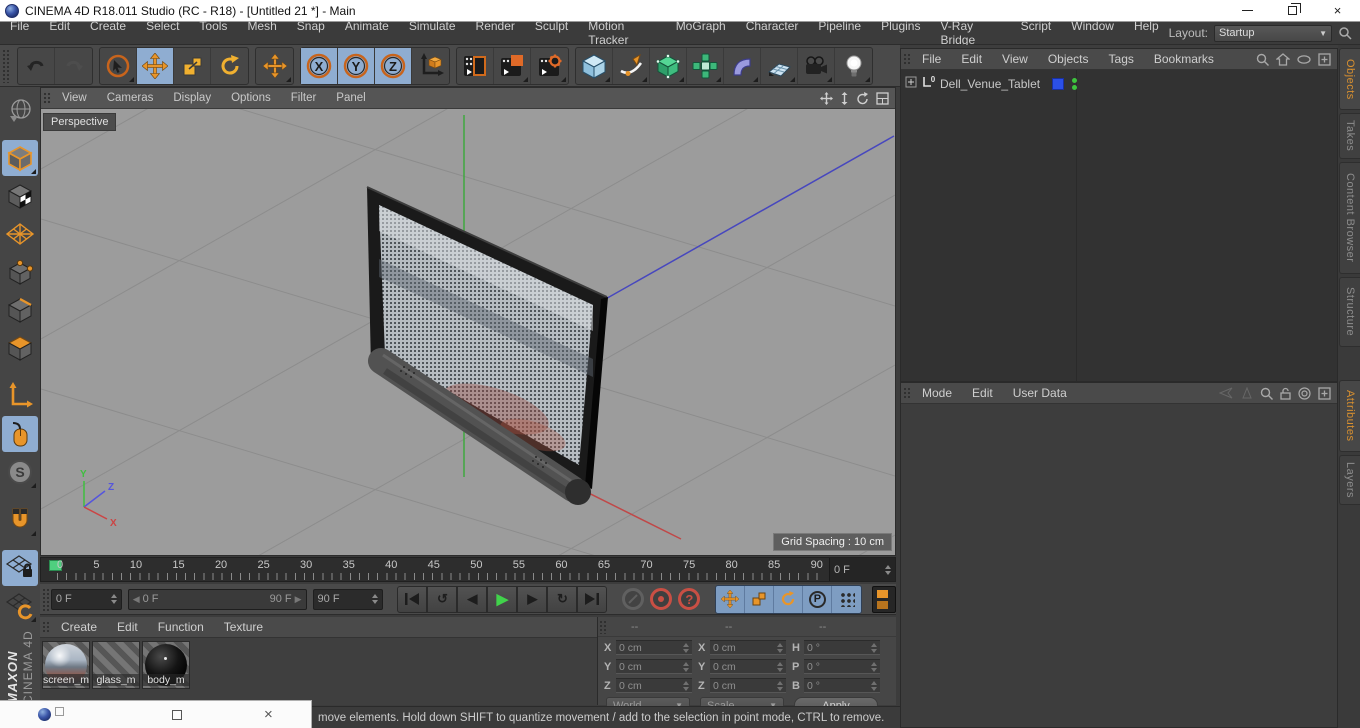 Image resolution: width=1360 pixels, height=728 pixels. Describe the element at coordinates (127, 627) in the screenshot. I see `material-menu-item: Edit` at that location.